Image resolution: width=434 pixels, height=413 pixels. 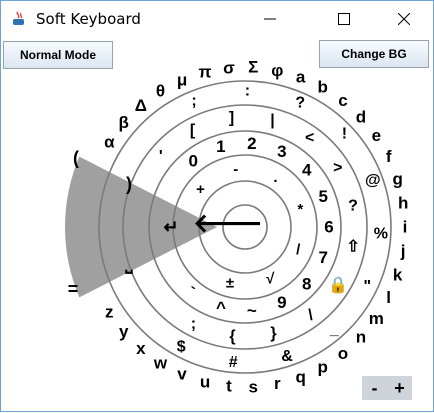 I want to click on key-ring2: \, so click(x=310, y=315).